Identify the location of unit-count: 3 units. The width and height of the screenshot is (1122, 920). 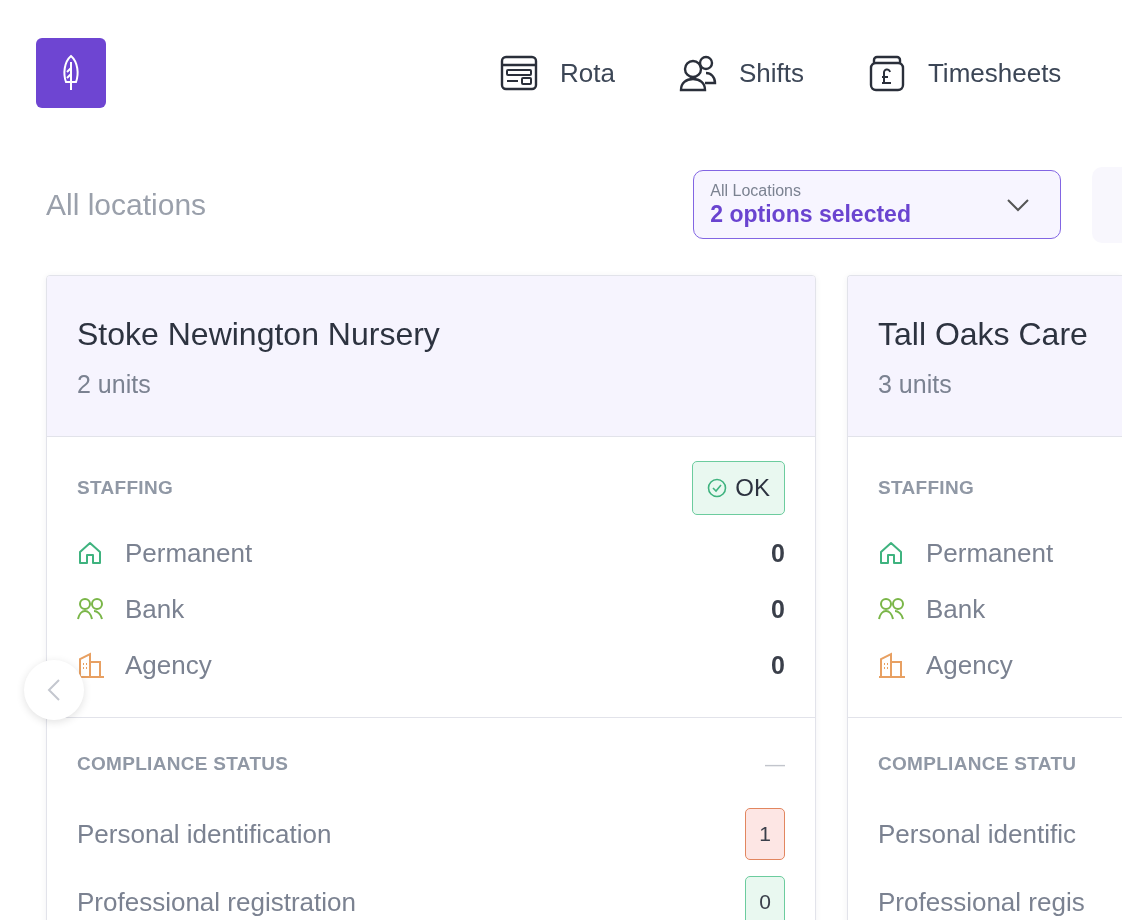
(915, 384).